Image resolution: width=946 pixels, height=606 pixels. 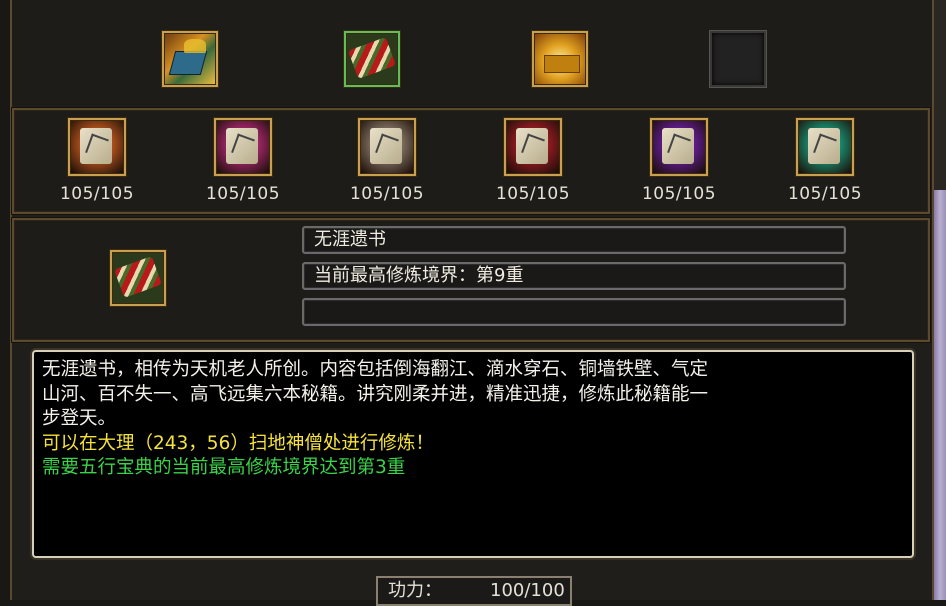 What do you see at coordinates (387, 147) in the screenshot?
I see `grey-scroll-icon` at bounding box center [387, 147].